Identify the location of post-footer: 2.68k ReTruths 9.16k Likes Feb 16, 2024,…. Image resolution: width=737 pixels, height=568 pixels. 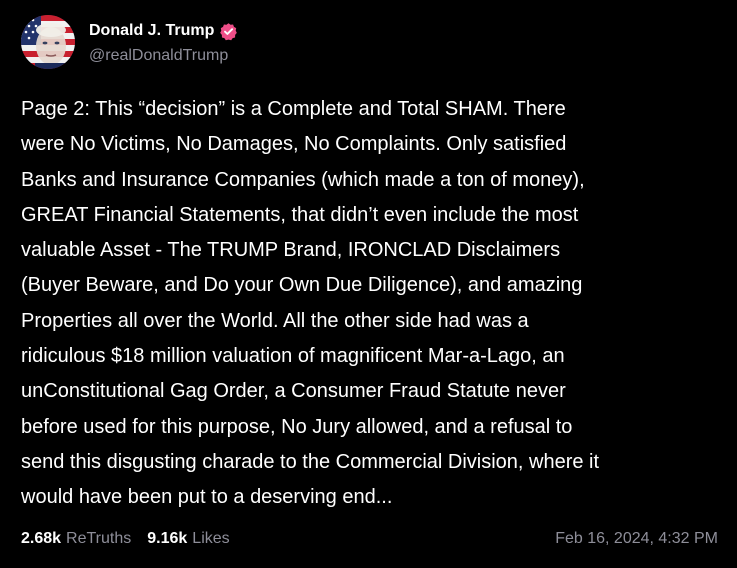
(369, 539).